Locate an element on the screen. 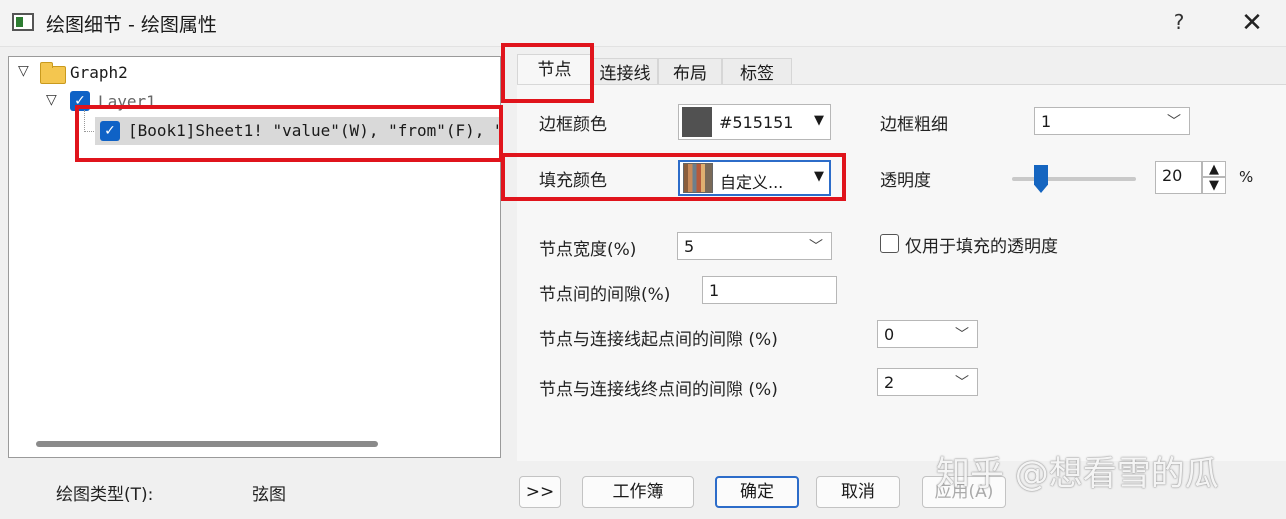 This screenshot has height=519, width=1286. percent-unit: % is located at coordinates (1246, 177).